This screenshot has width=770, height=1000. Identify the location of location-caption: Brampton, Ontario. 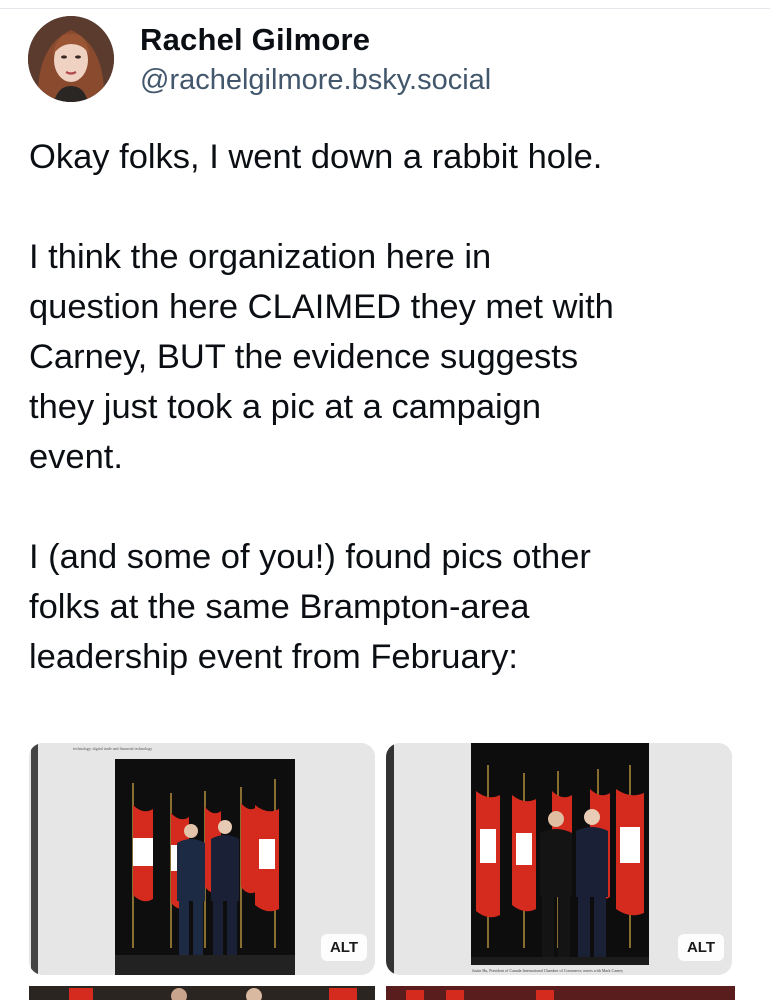
(707, 981).